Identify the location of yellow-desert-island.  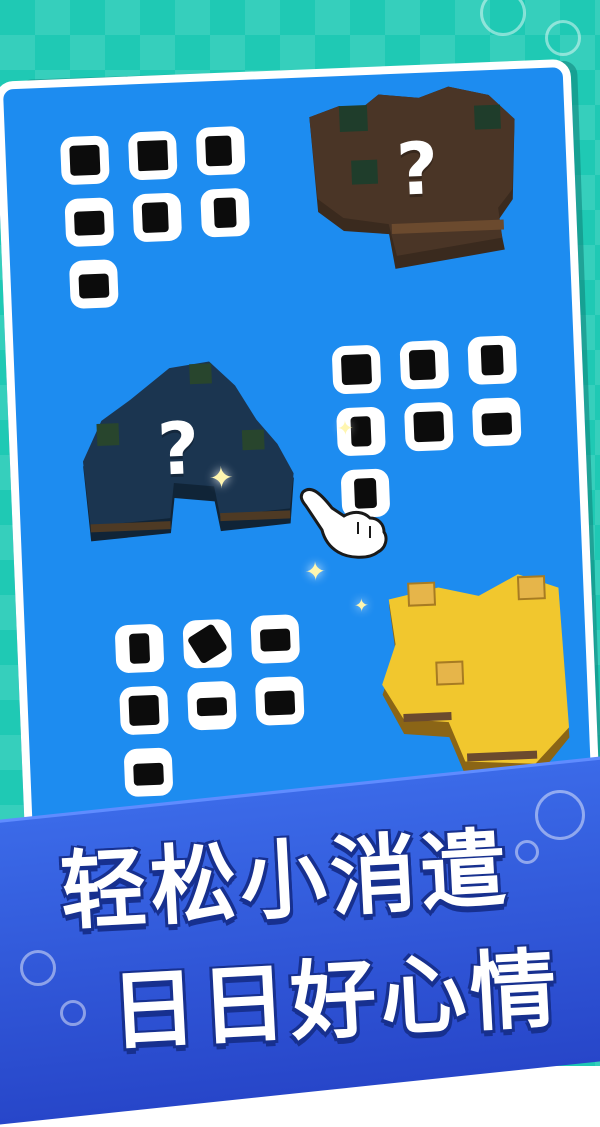
(472, 681).